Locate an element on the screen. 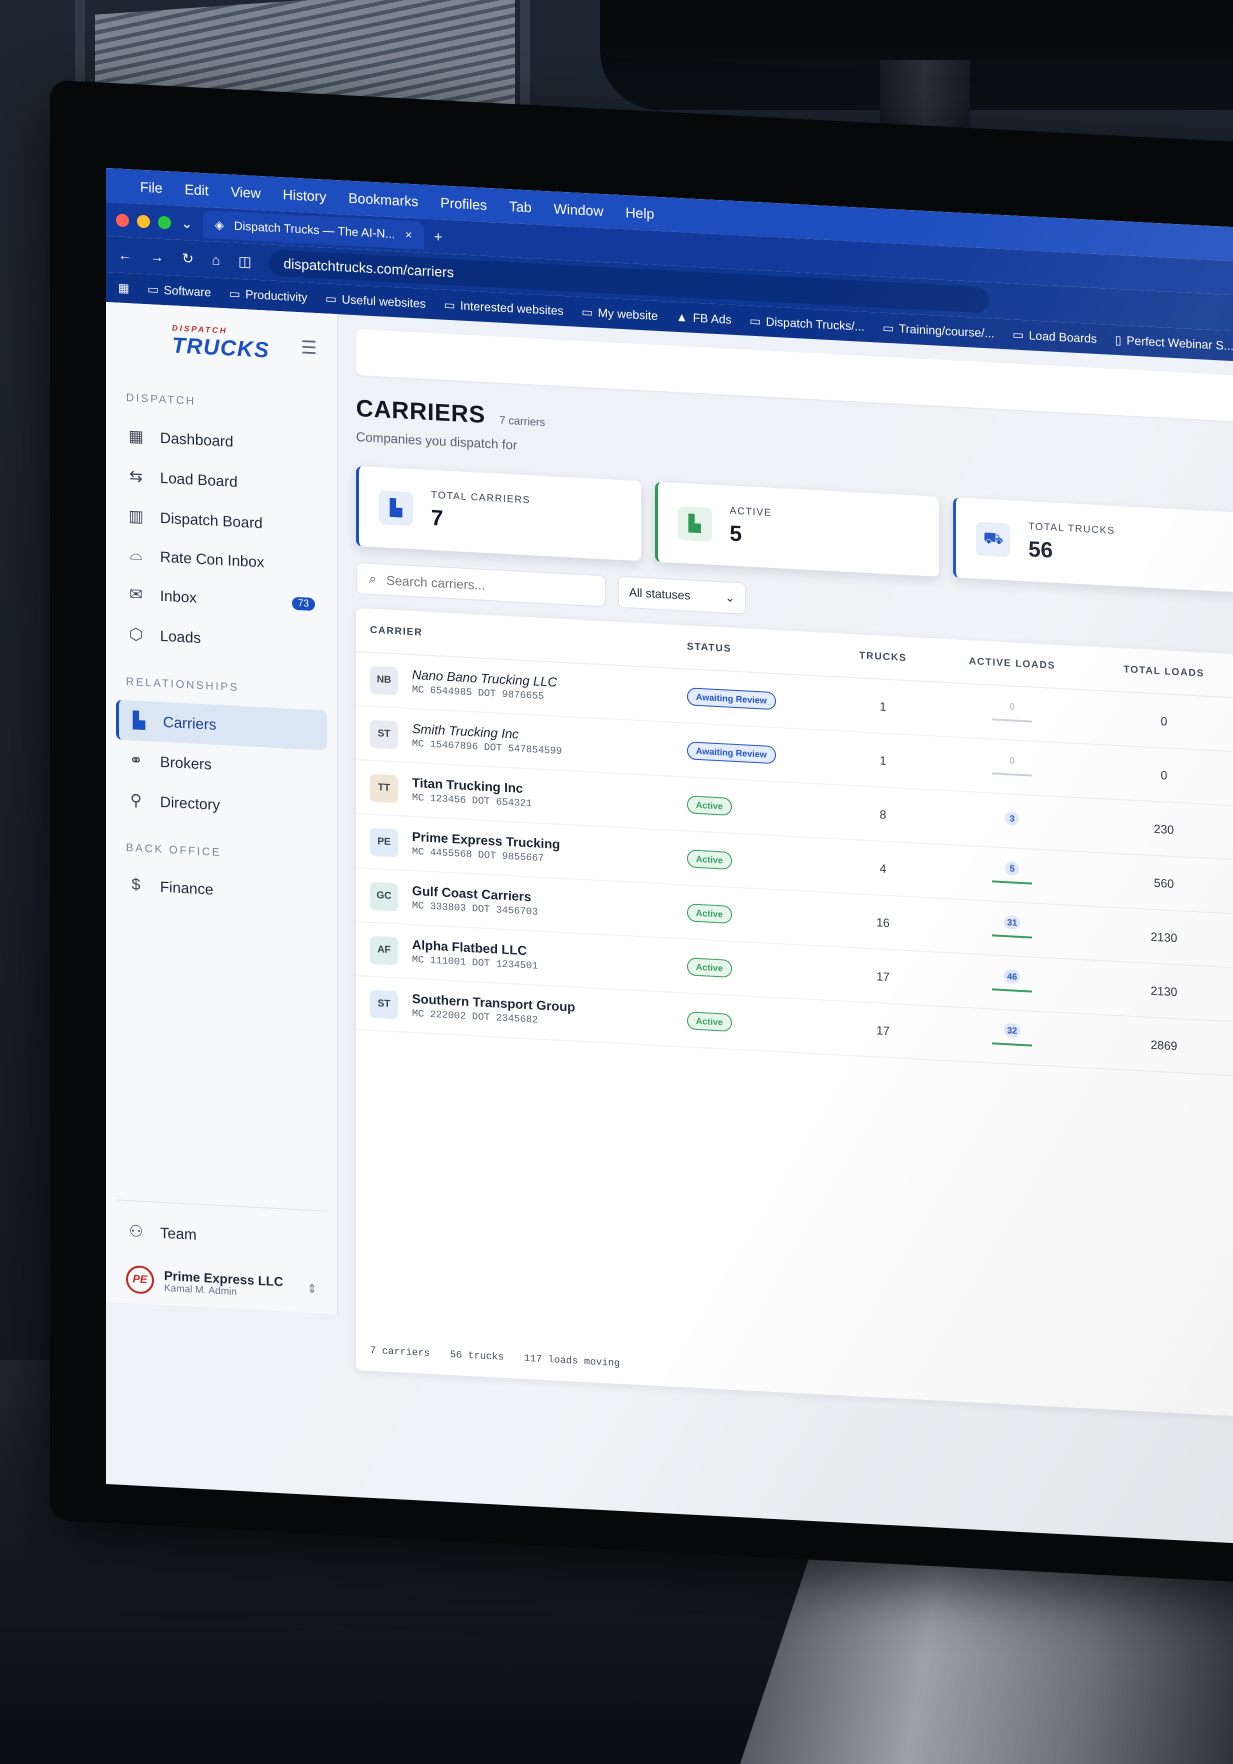 The image size is (1233, 1764). active-loads-count: 3 is located at coordinates (1012, 818).